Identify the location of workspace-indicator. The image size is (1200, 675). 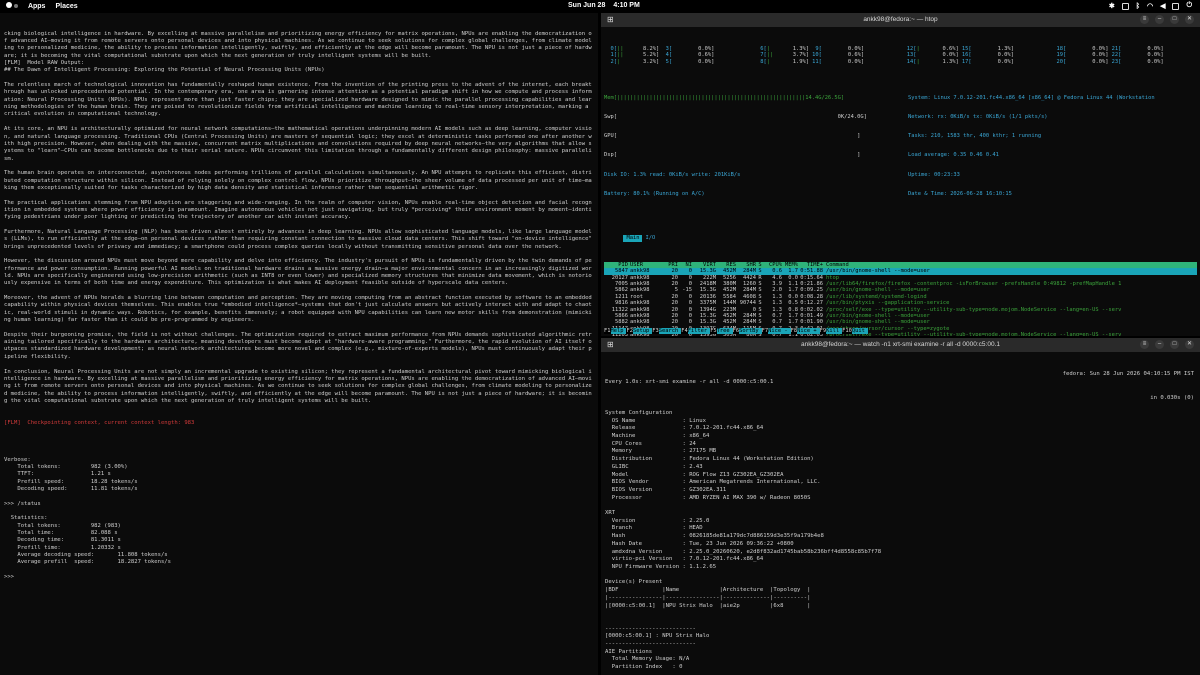
(12, 6).